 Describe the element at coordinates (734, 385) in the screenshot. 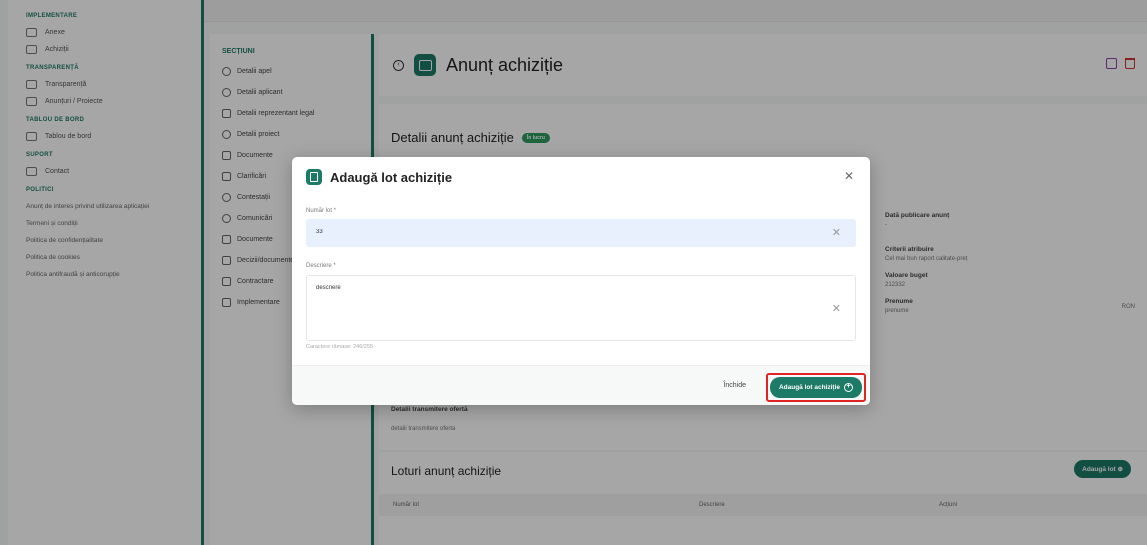

I see `close-button: Închide` at that location.